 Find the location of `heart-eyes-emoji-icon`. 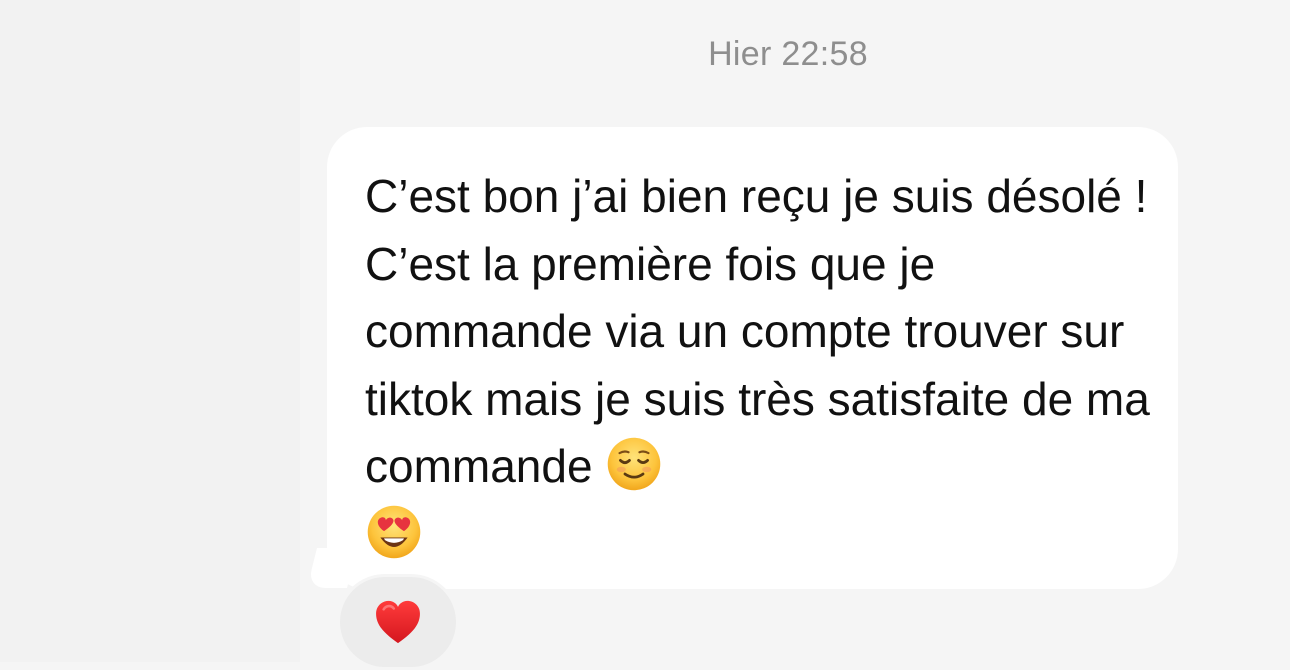

heart-eyes-emoji-icon is located at coordinates (394, 532).